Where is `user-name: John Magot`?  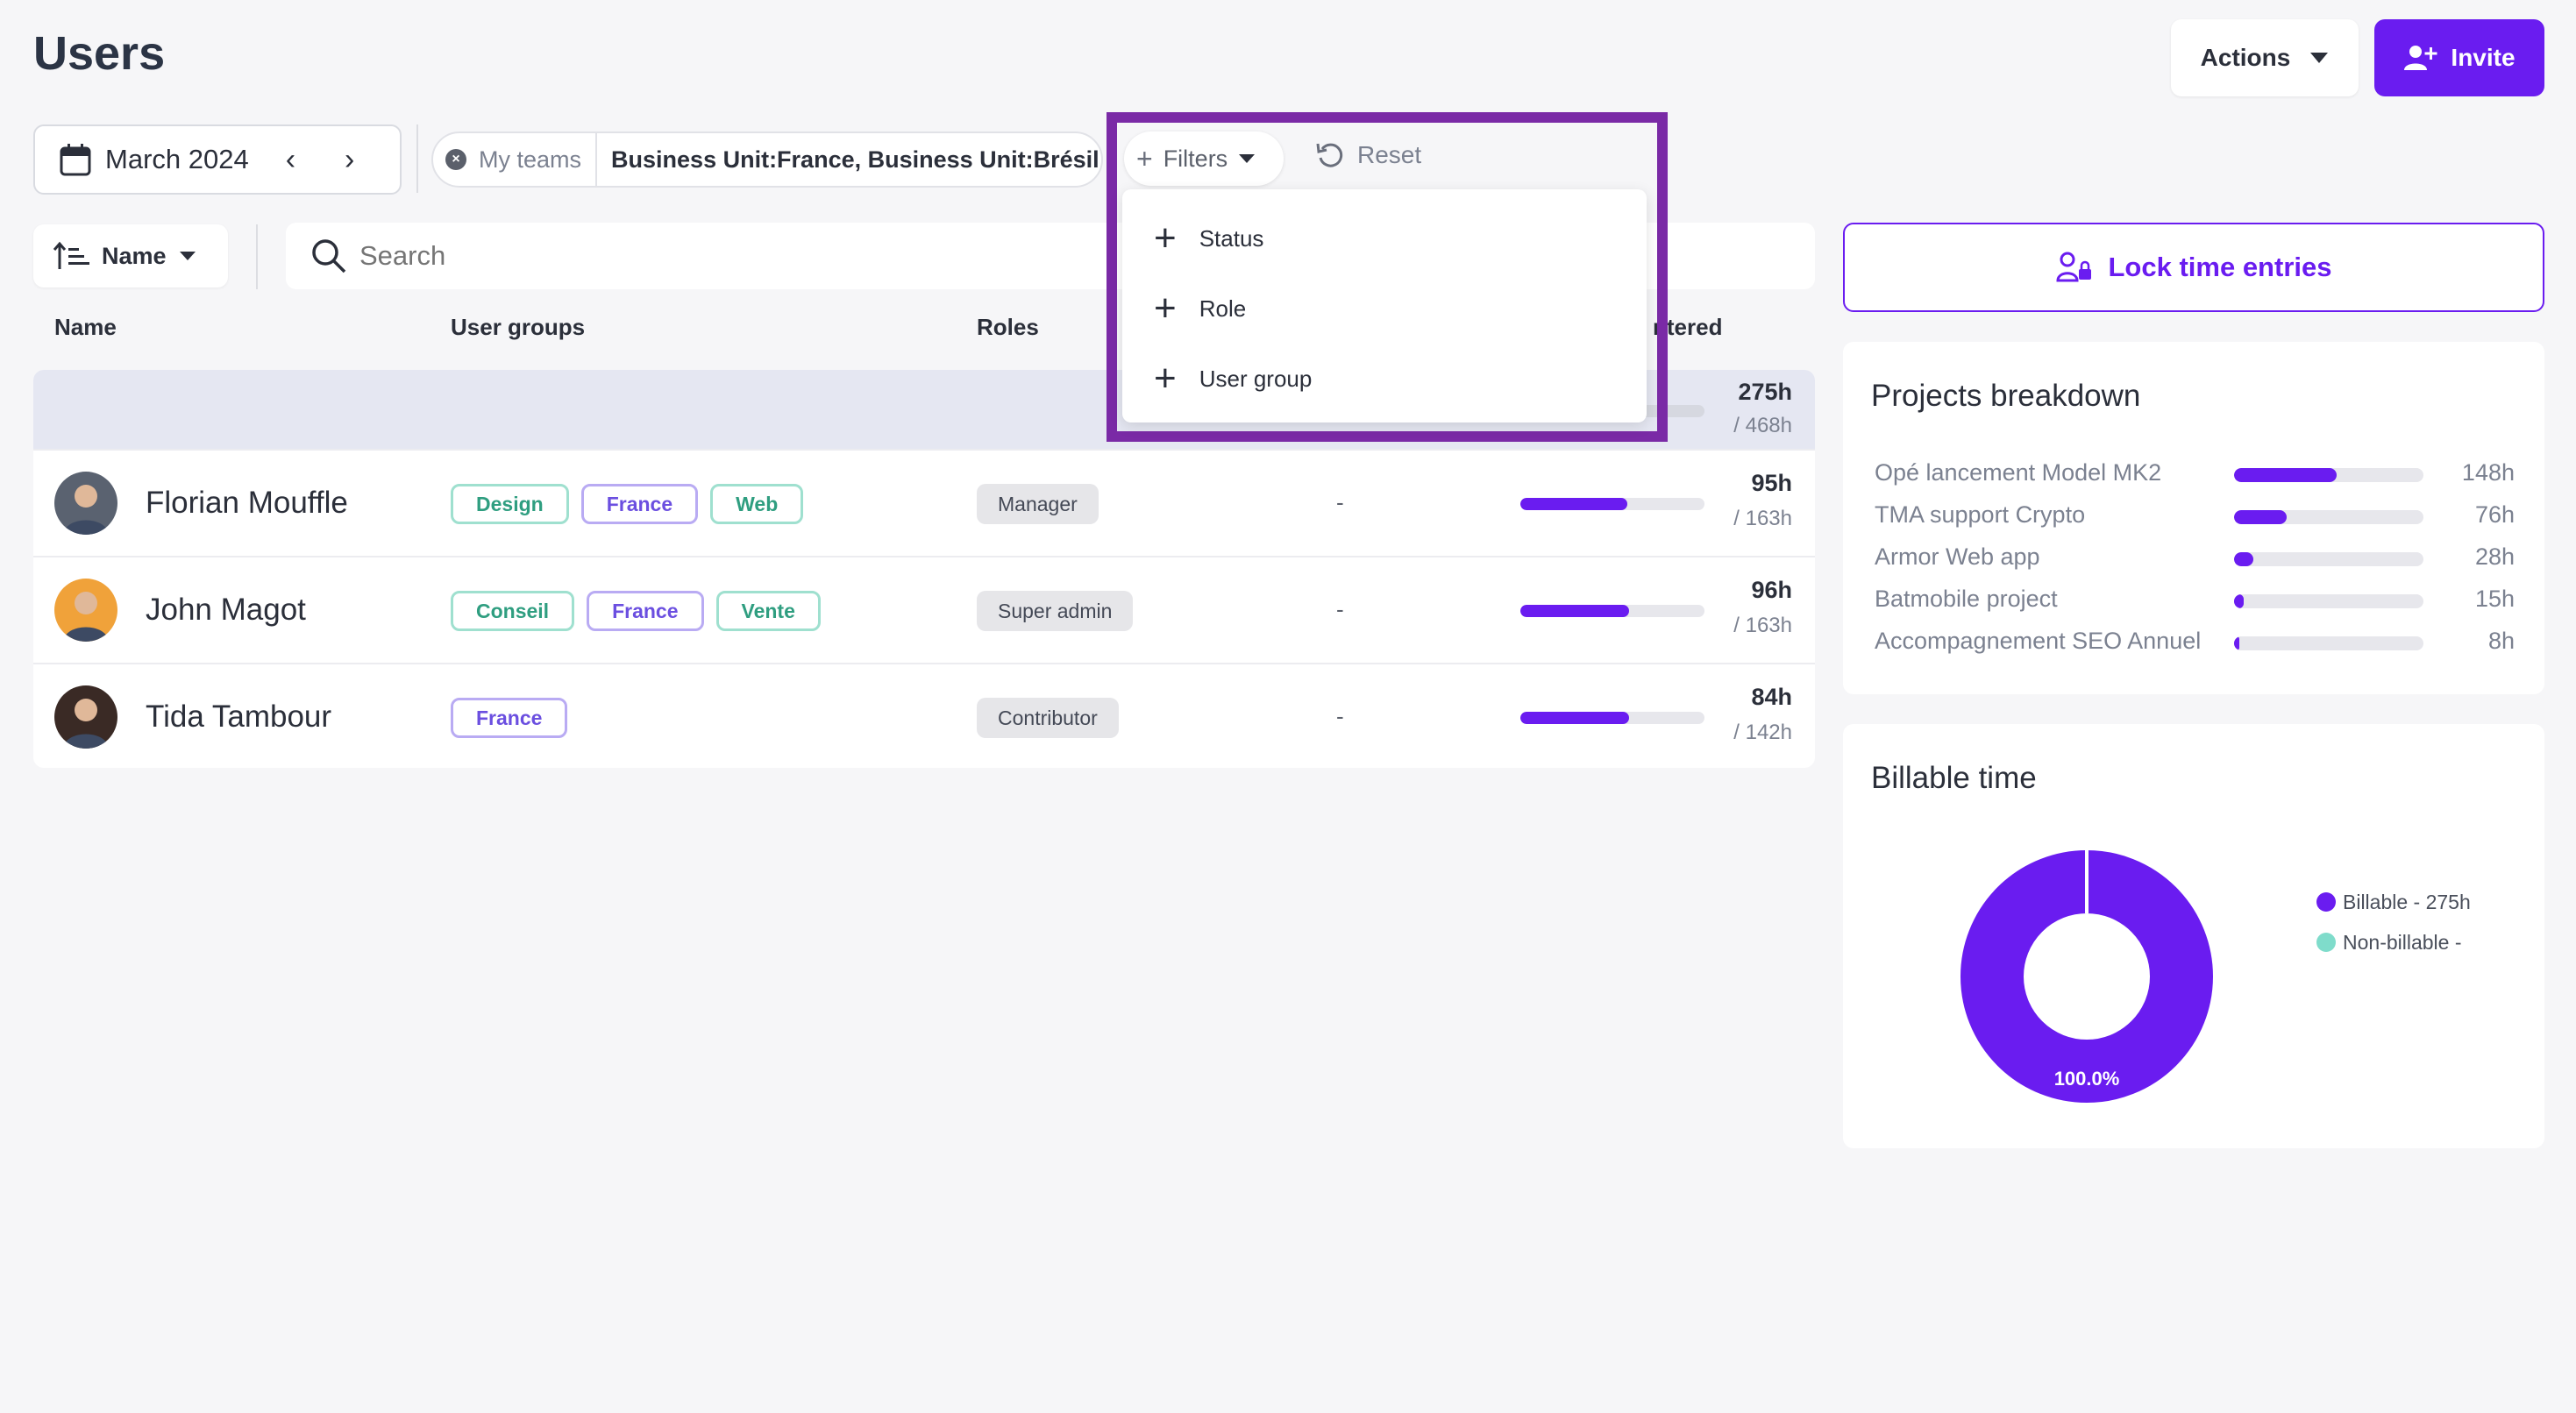
user-name: John Magot is located at coordinates (226, 610).